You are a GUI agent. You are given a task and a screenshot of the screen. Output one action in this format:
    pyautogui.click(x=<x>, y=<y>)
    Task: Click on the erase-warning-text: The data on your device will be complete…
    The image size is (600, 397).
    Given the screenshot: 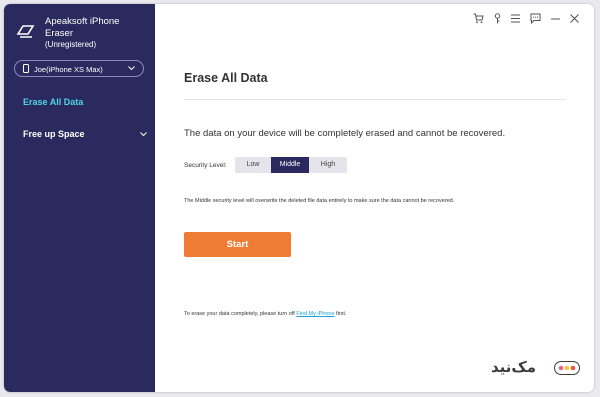 What is the action you would take?
    pyautogui.click(x=345, y=133)
    